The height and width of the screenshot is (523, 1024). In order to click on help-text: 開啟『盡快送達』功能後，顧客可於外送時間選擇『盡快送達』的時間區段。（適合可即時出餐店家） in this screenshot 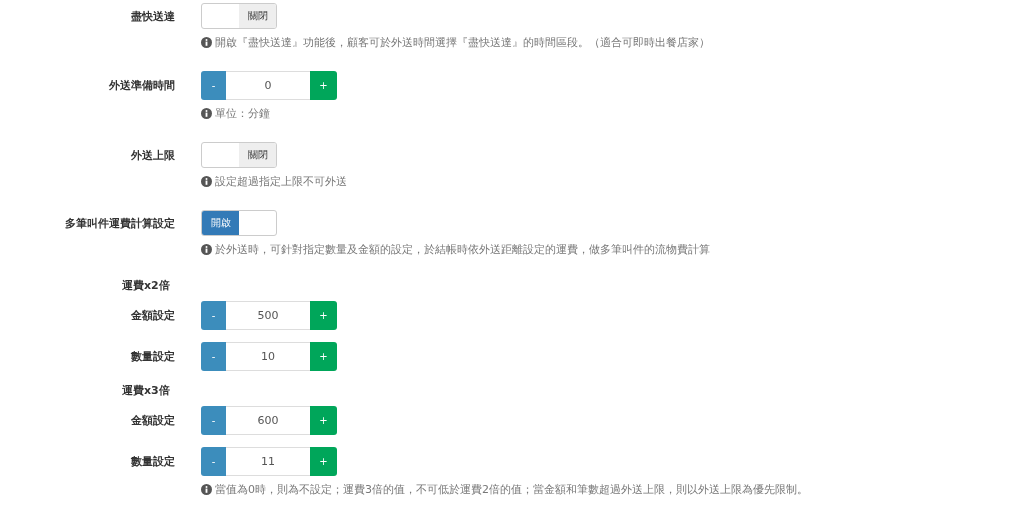, I will do `click(462, 42)`.